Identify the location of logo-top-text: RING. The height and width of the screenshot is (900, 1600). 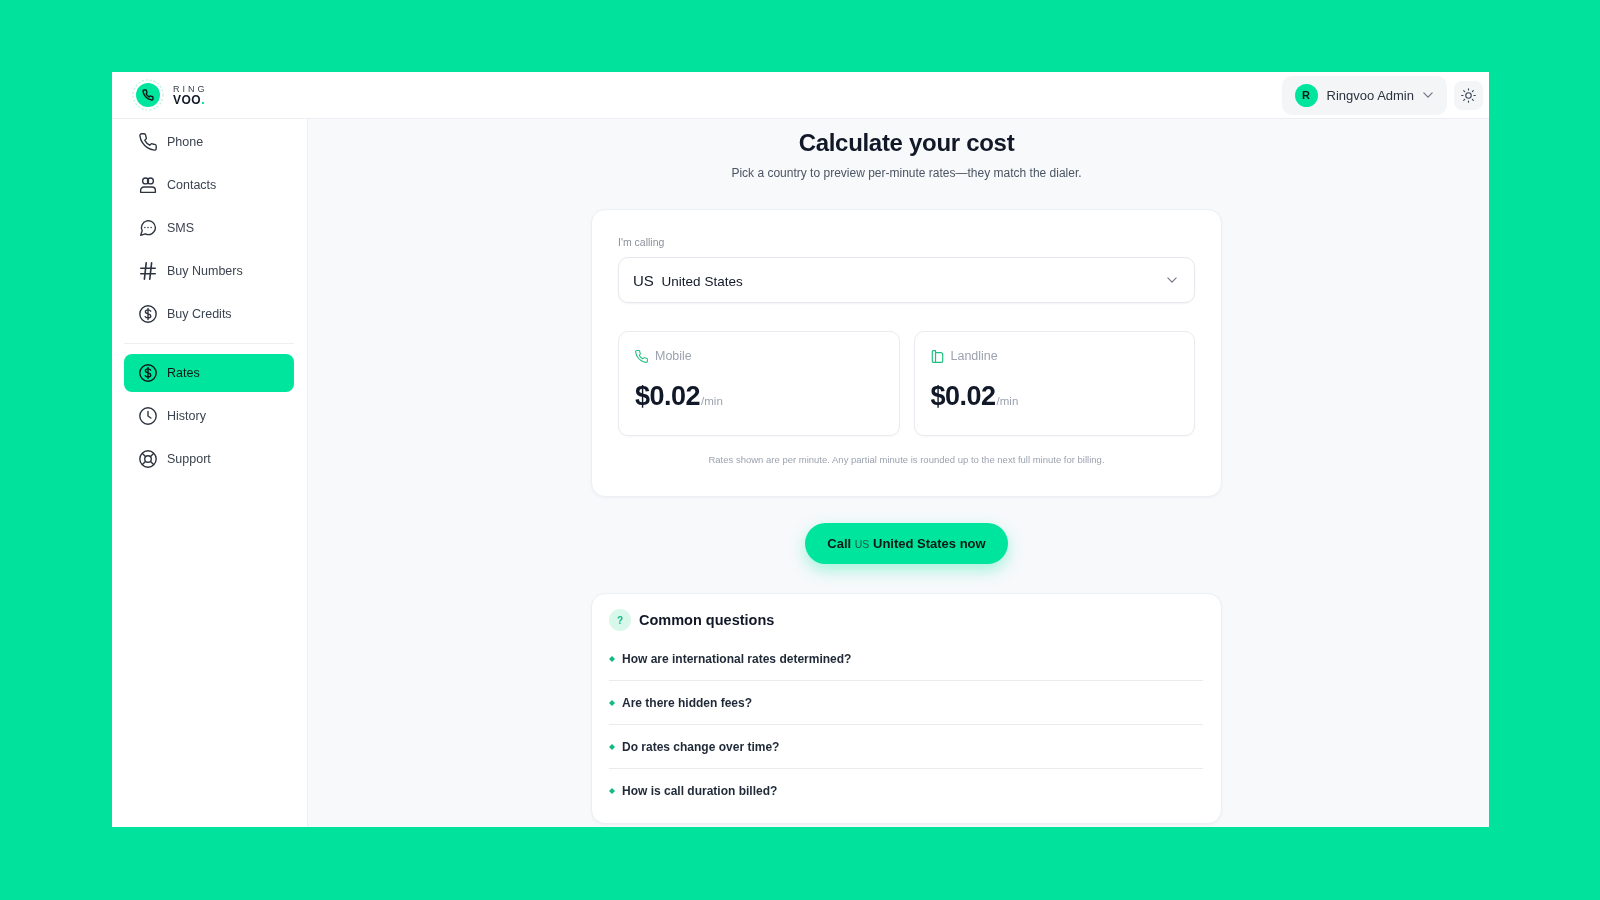
(190, 89).